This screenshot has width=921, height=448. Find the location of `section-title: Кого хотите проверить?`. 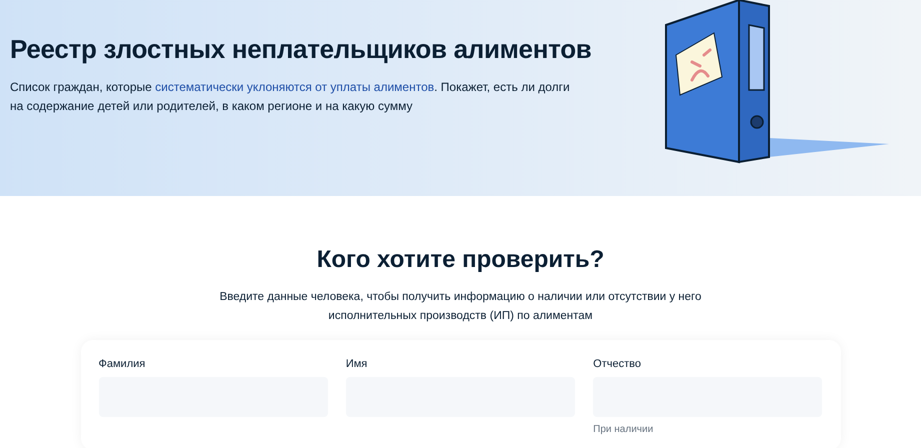

section-title: Кого хотите проверить? is located at coordinates (460, 260).